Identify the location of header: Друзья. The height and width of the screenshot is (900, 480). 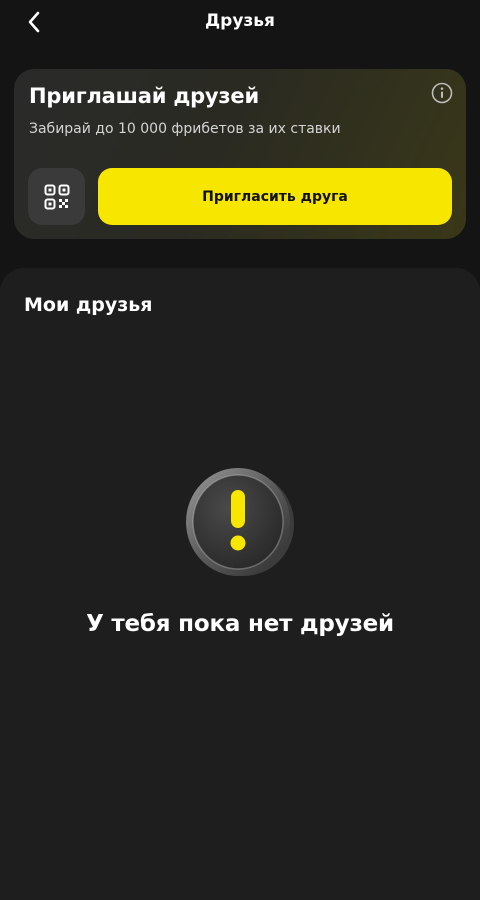
(240, 22).